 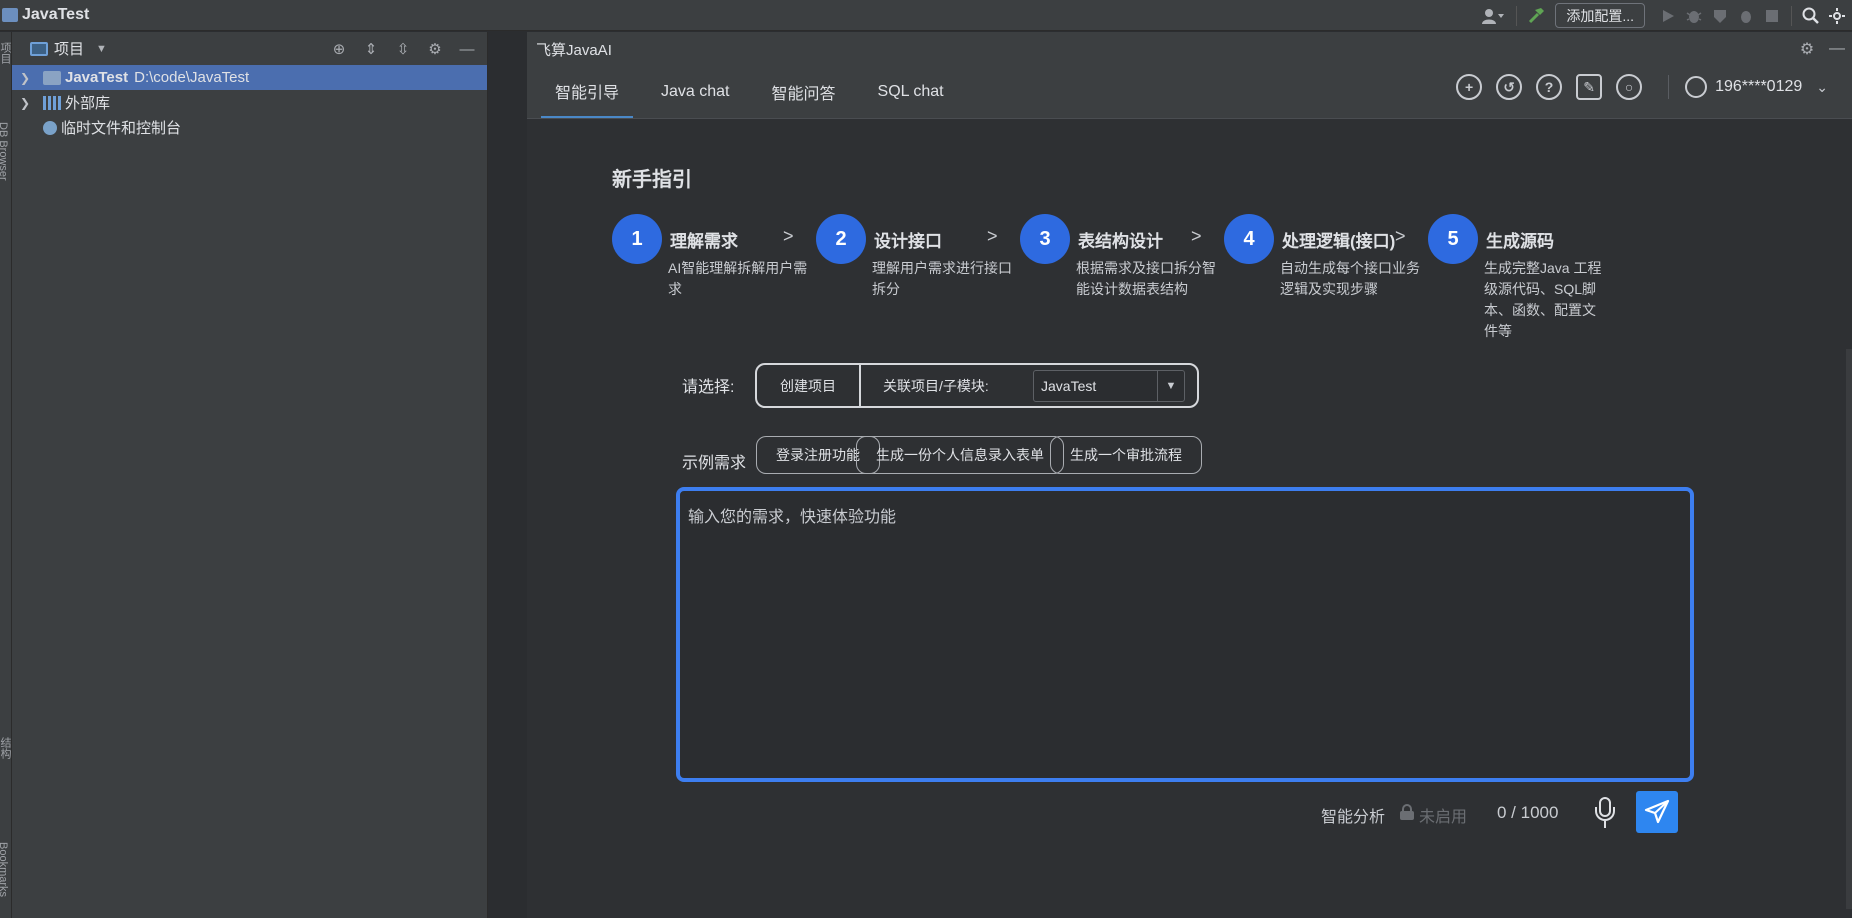 I want to click on library-icon, so click(x=52, y=102).